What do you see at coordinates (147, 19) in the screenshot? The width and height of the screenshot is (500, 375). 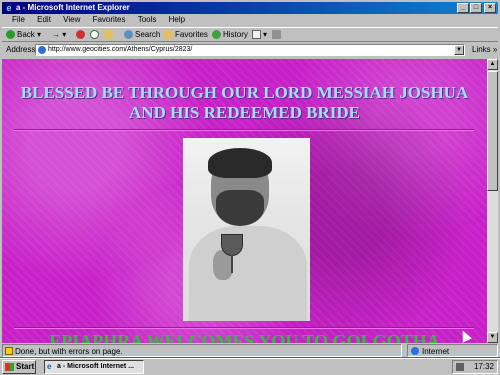 I see `menu-tools: Tools` at bounding box center [147, 19].